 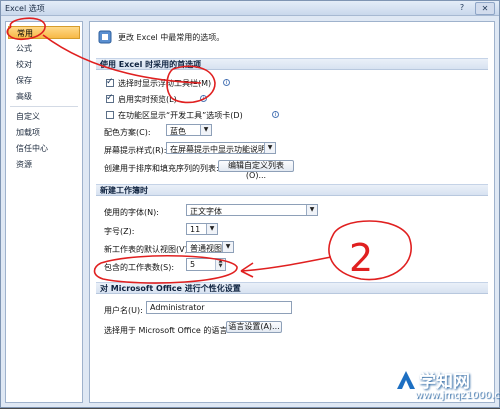 I want to click on sidebar-item-advanced: 高级, so click(x=44, y=96).